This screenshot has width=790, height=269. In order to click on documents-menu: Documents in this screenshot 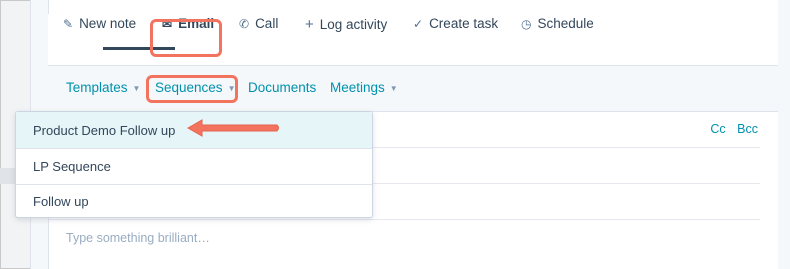, I will do `click(282, 87)`.